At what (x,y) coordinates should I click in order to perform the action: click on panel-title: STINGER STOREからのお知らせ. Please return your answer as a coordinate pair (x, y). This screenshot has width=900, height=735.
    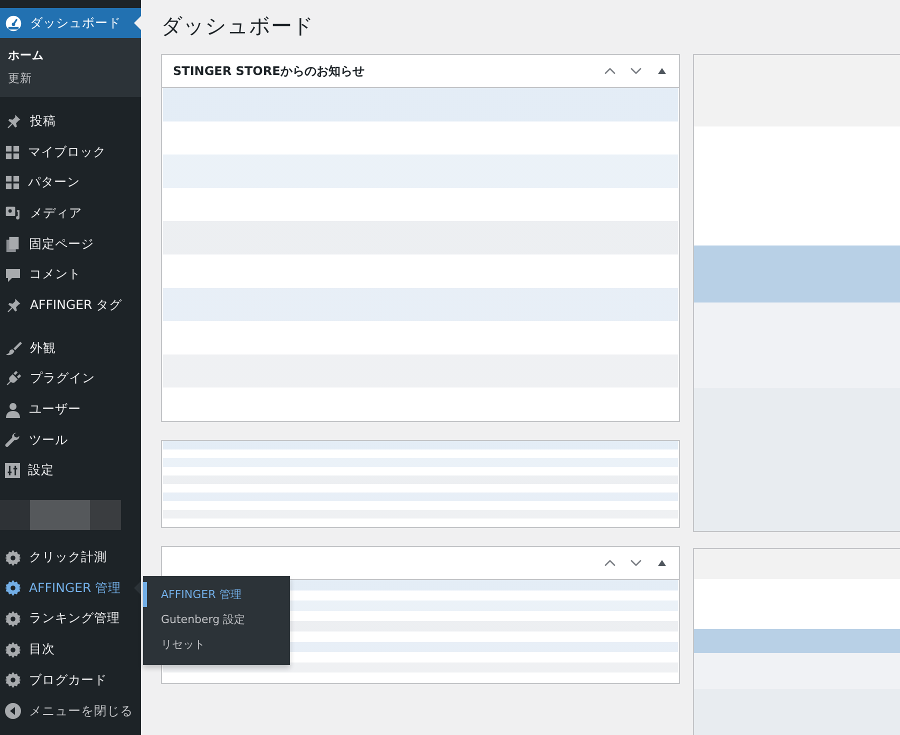
    Looking at the image, I should click on (269, 71).